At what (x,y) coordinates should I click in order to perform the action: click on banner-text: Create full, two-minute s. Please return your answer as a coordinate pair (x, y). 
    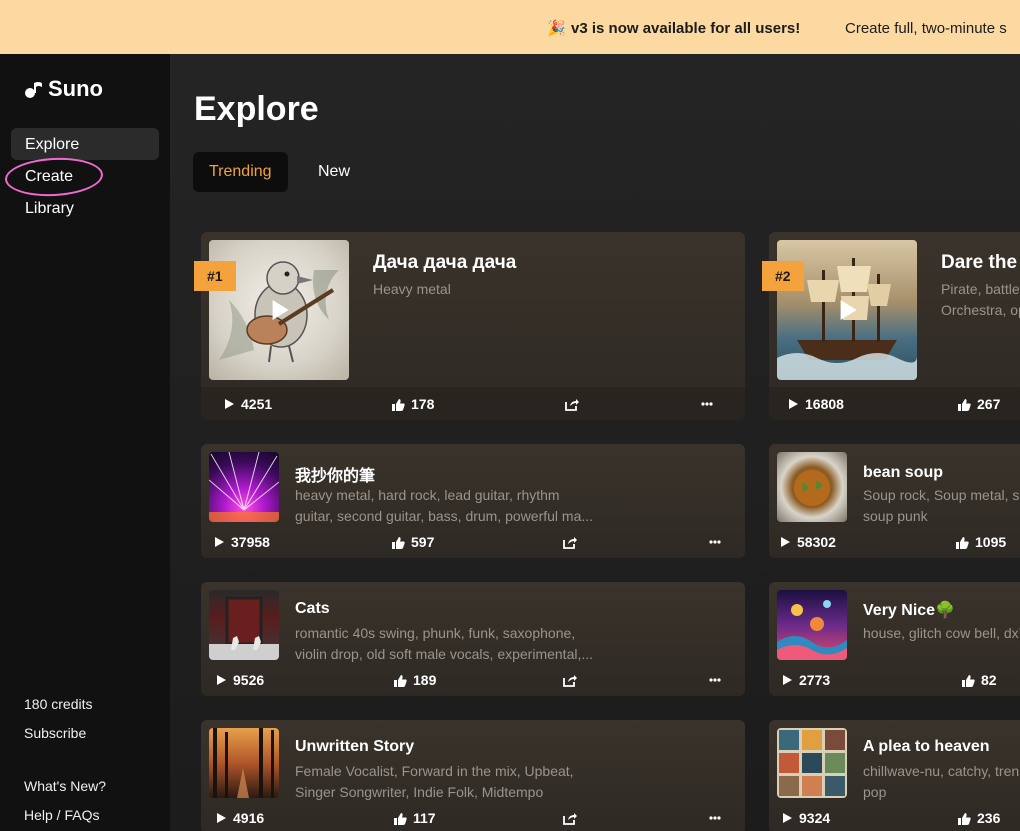
    Looking at the image, I should click on (926, 28).